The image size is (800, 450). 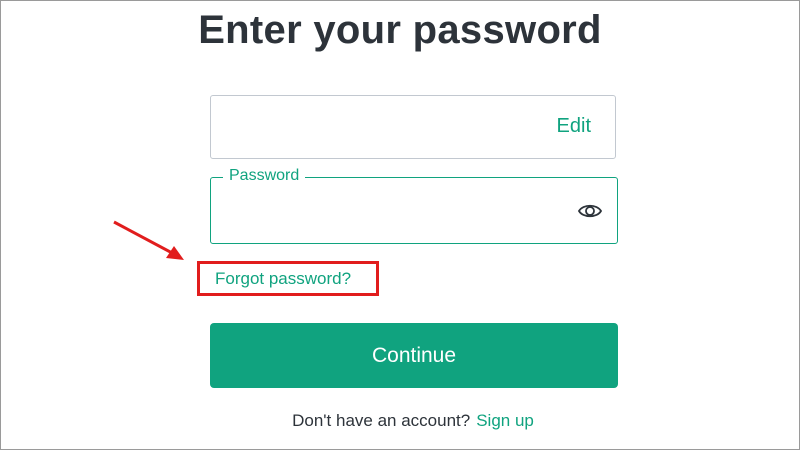 I want to click on eye-icon, so click(x=590, y=211).